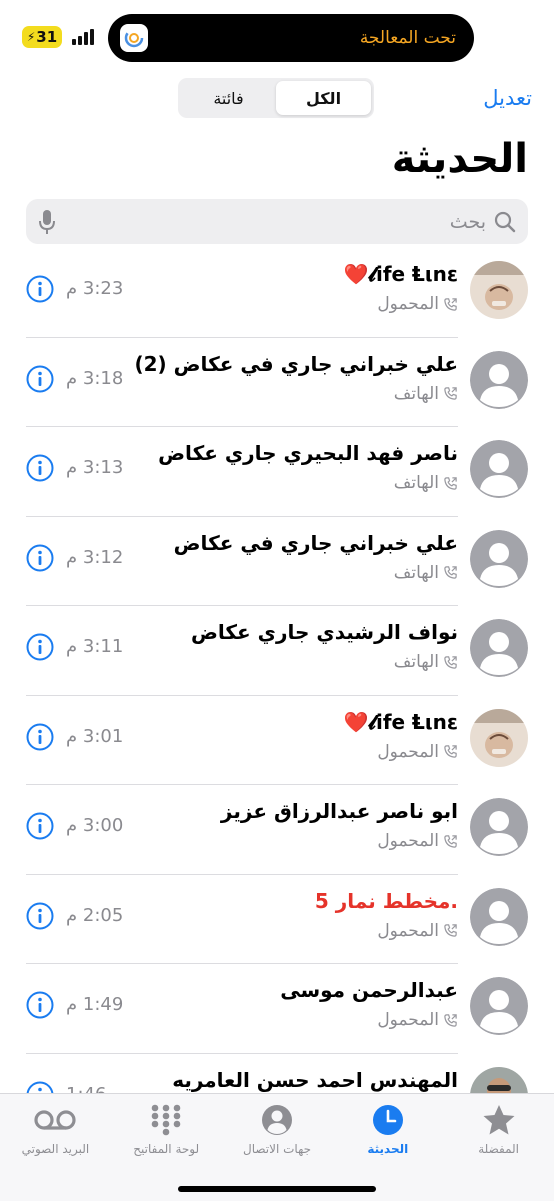 This screenshot has width=554, height=1201. I want to click on call-time: 3:23 م, so click(95, 288).